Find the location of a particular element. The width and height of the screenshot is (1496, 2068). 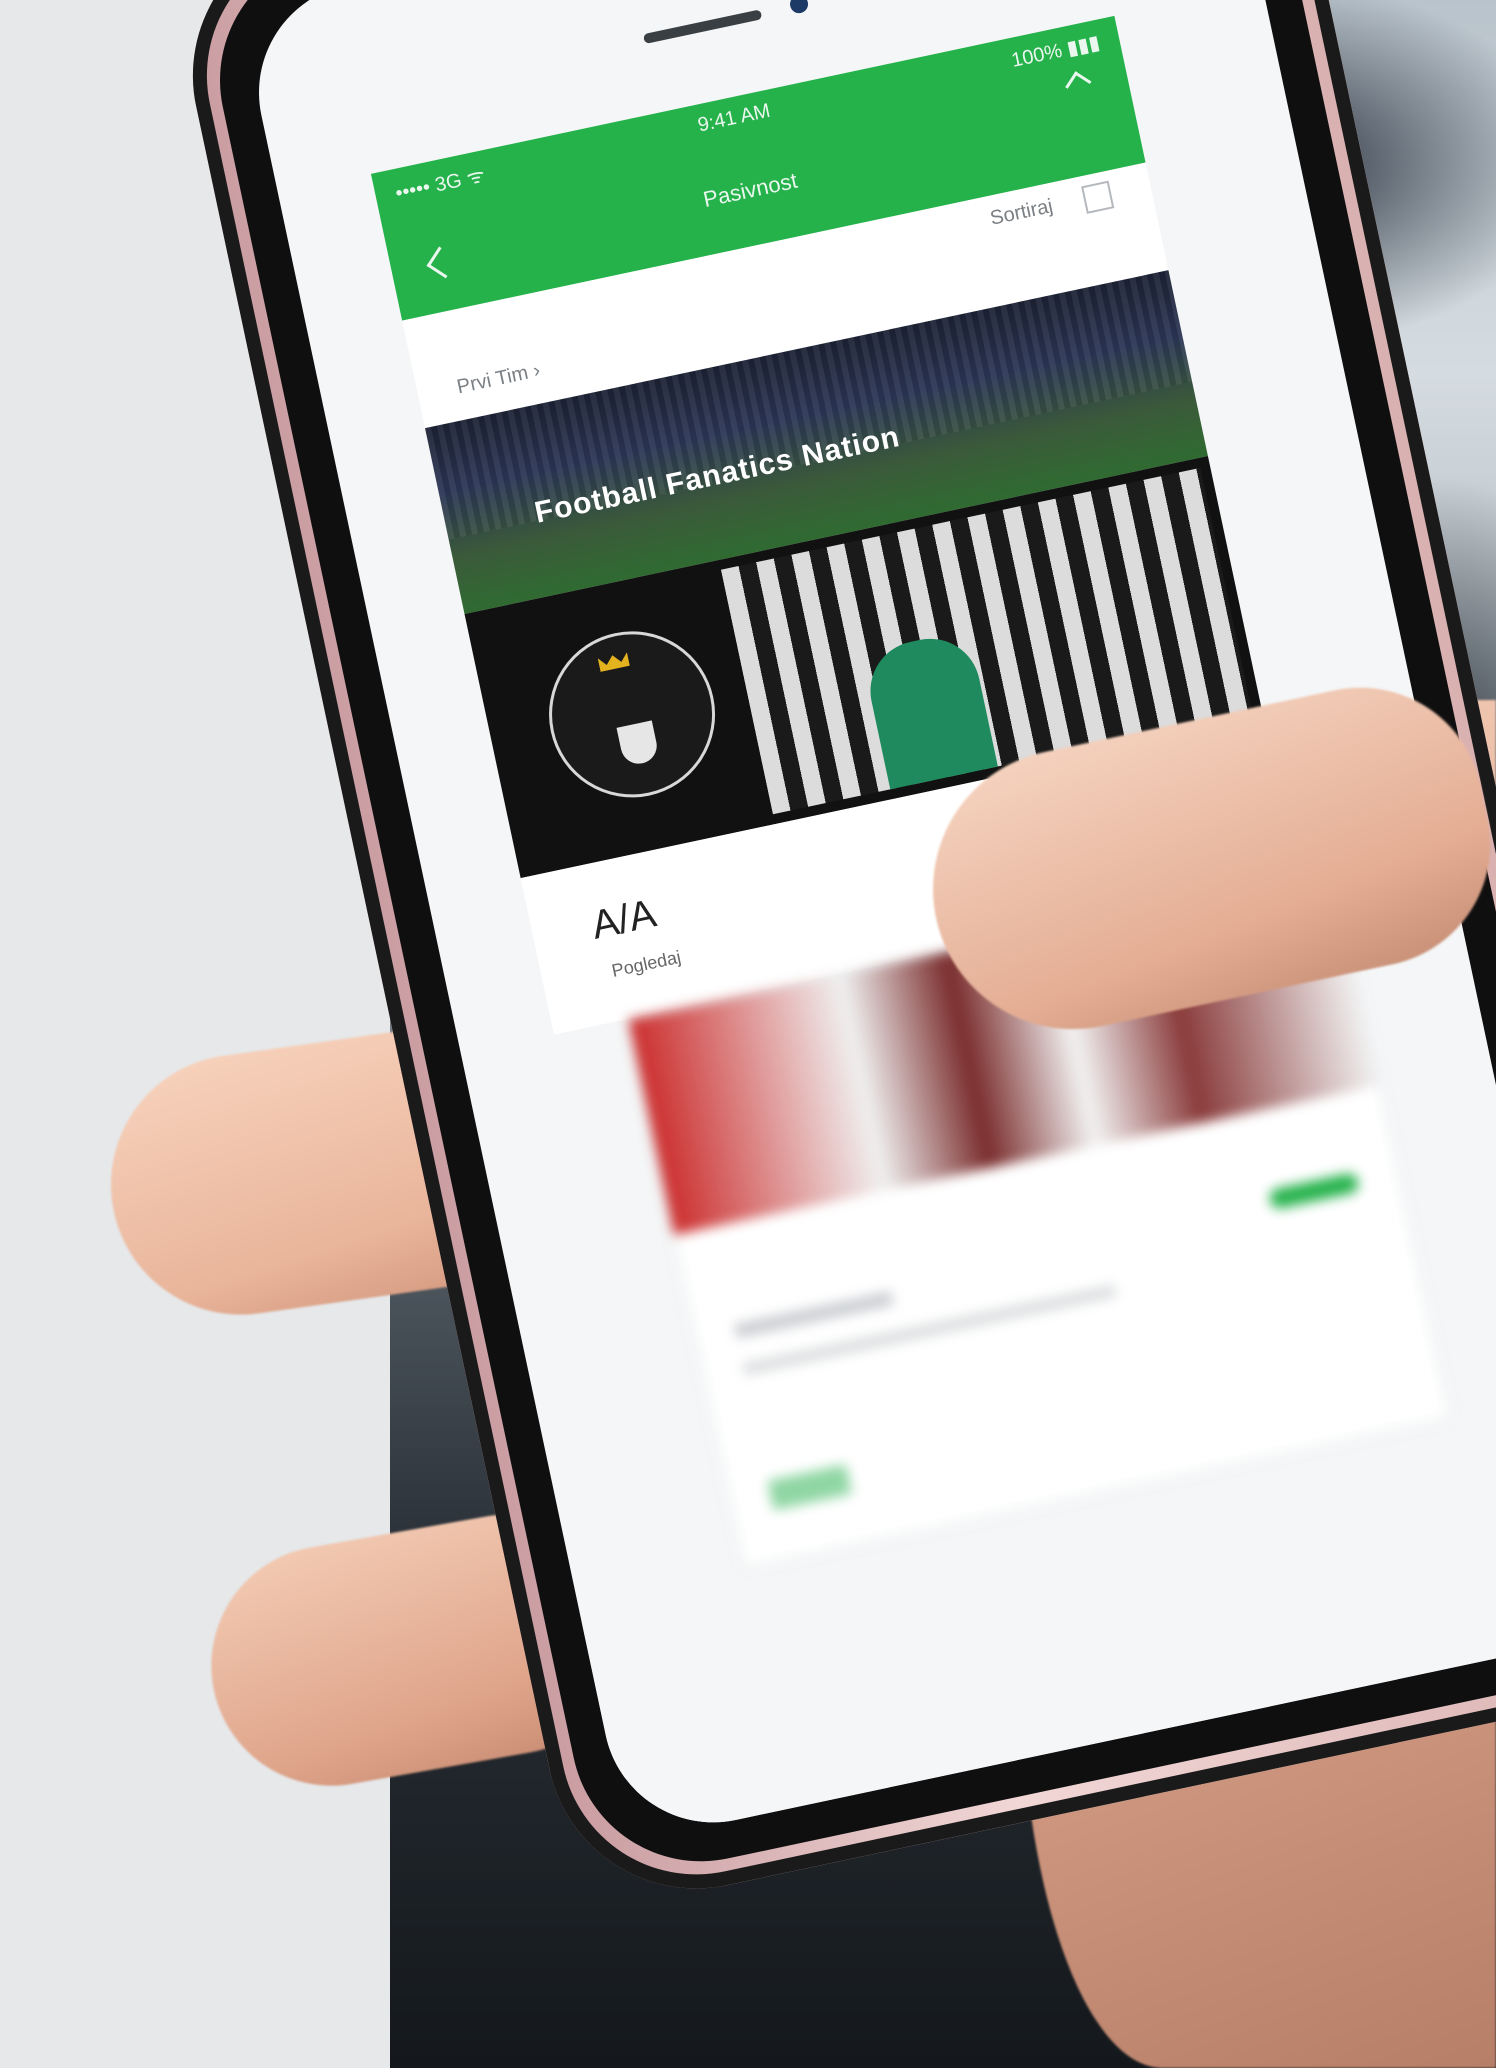

section-title: A/A is located at coordinates (623, 919).